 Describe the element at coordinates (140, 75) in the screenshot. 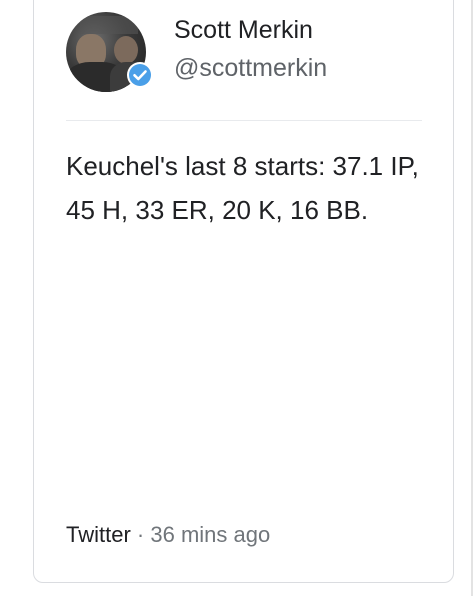

I see `verified-badge-icon` at that location.